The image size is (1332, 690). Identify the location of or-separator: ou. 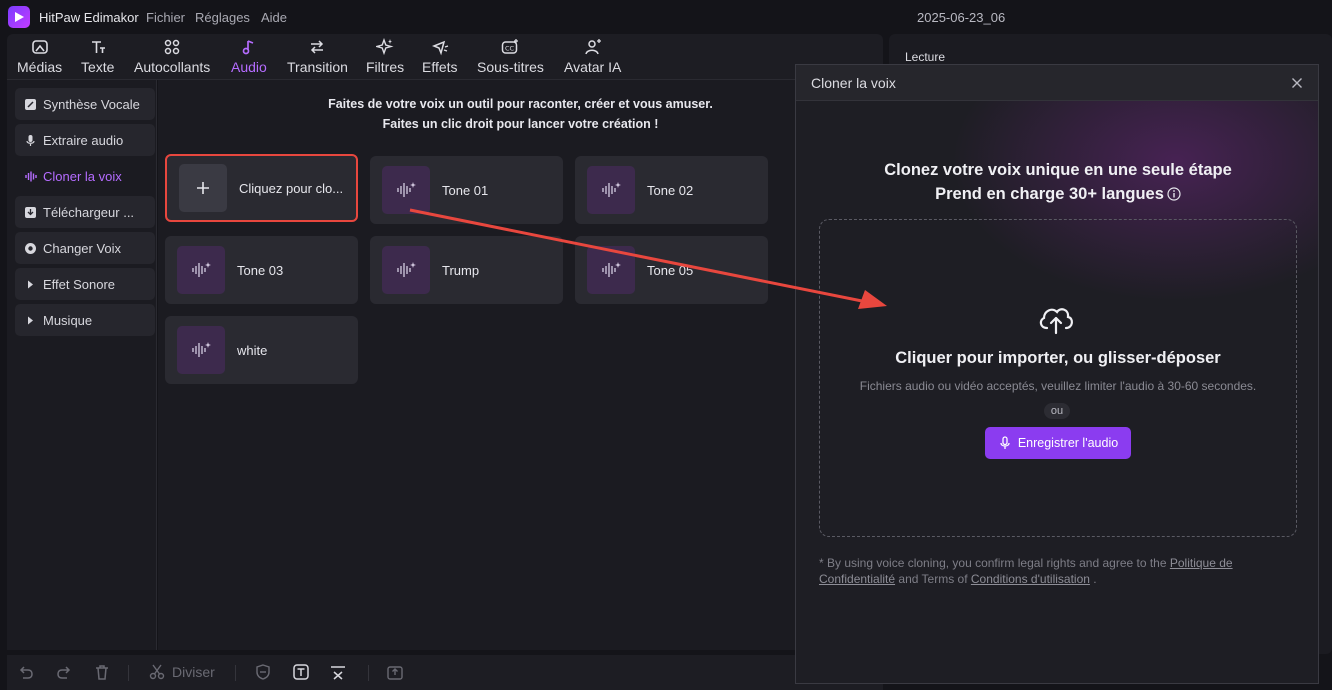
(1057, 411).